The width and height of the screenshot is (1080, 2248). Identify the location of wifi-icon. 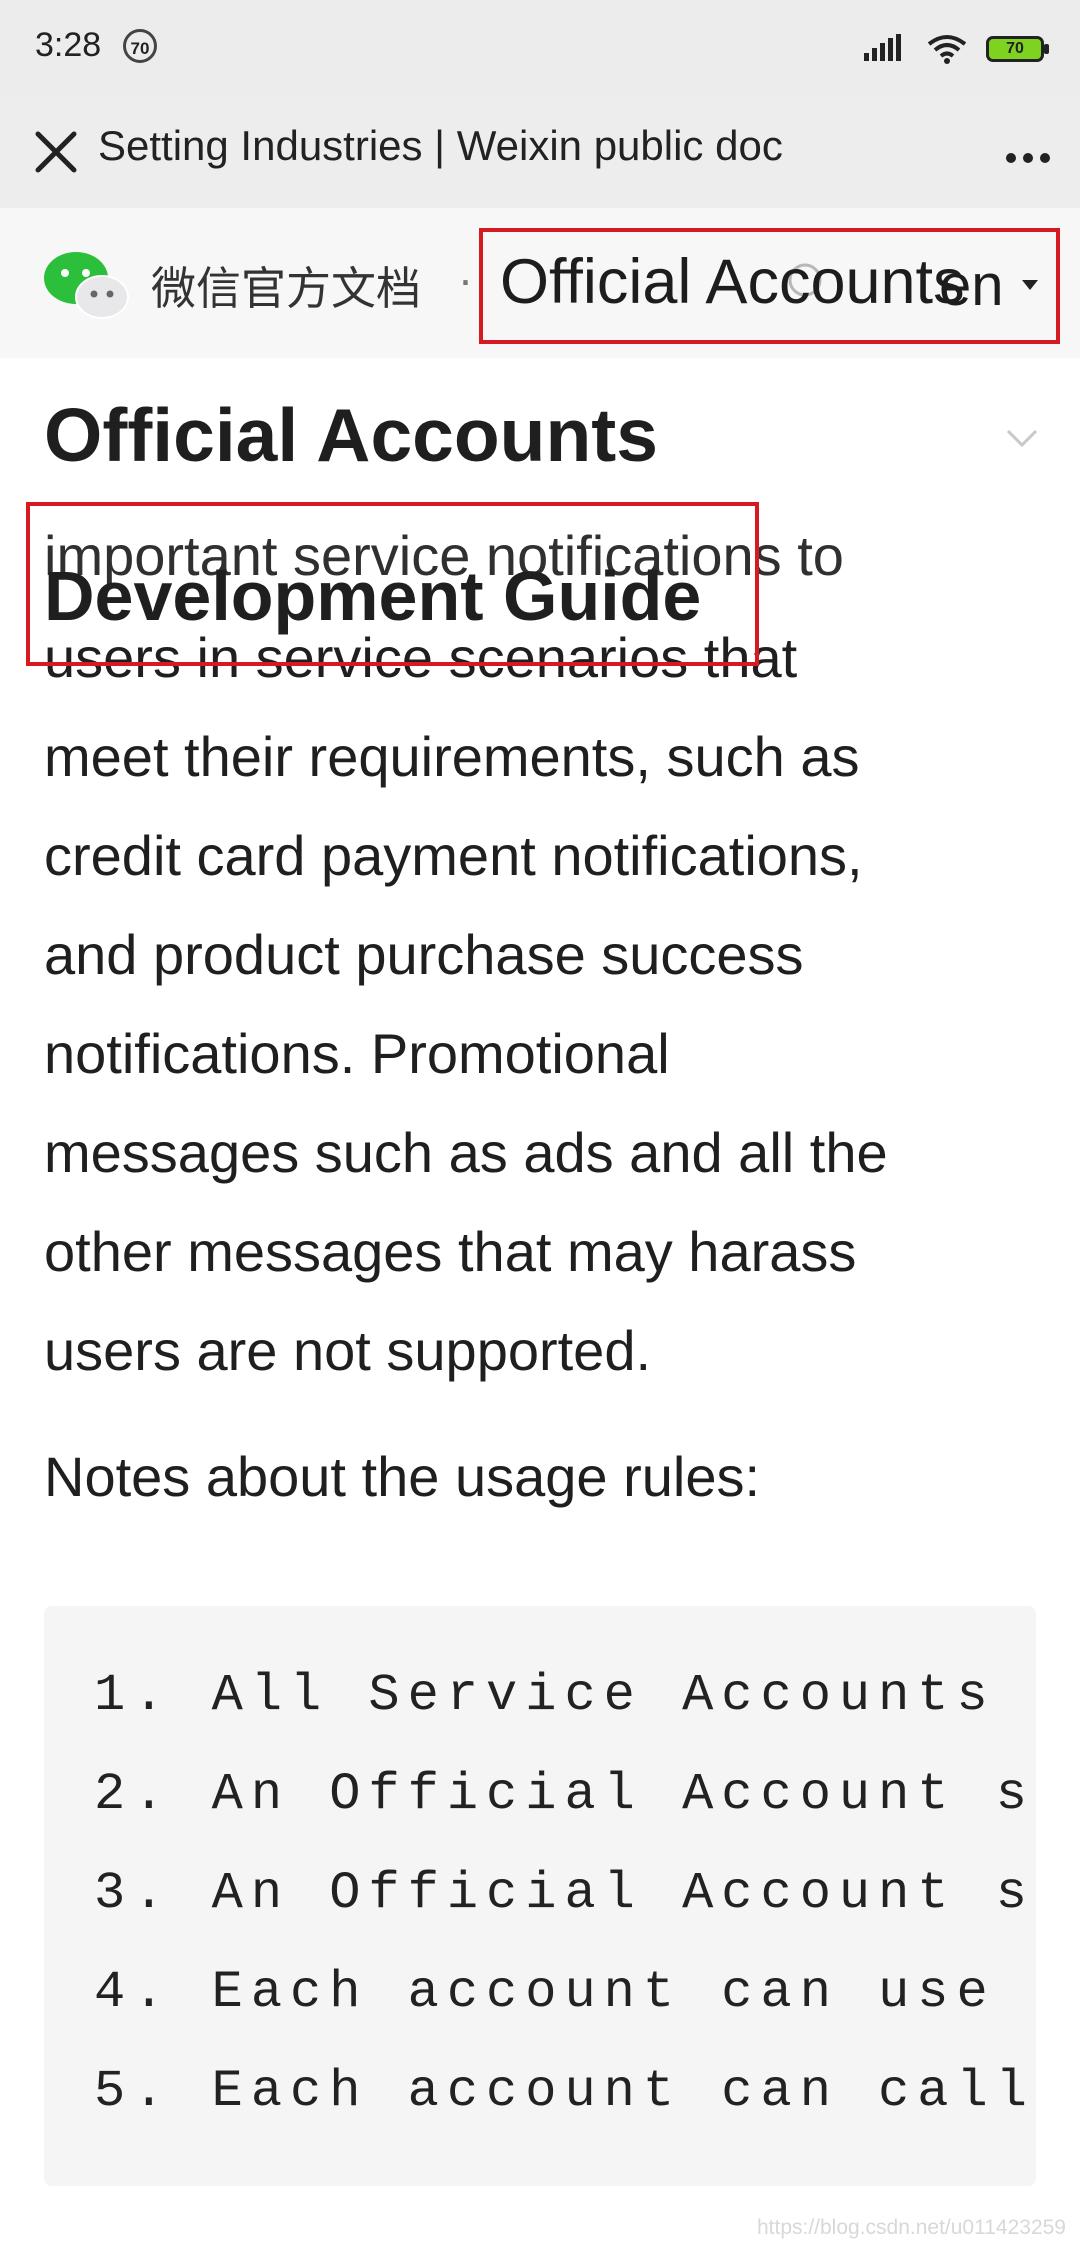
(947, 49).